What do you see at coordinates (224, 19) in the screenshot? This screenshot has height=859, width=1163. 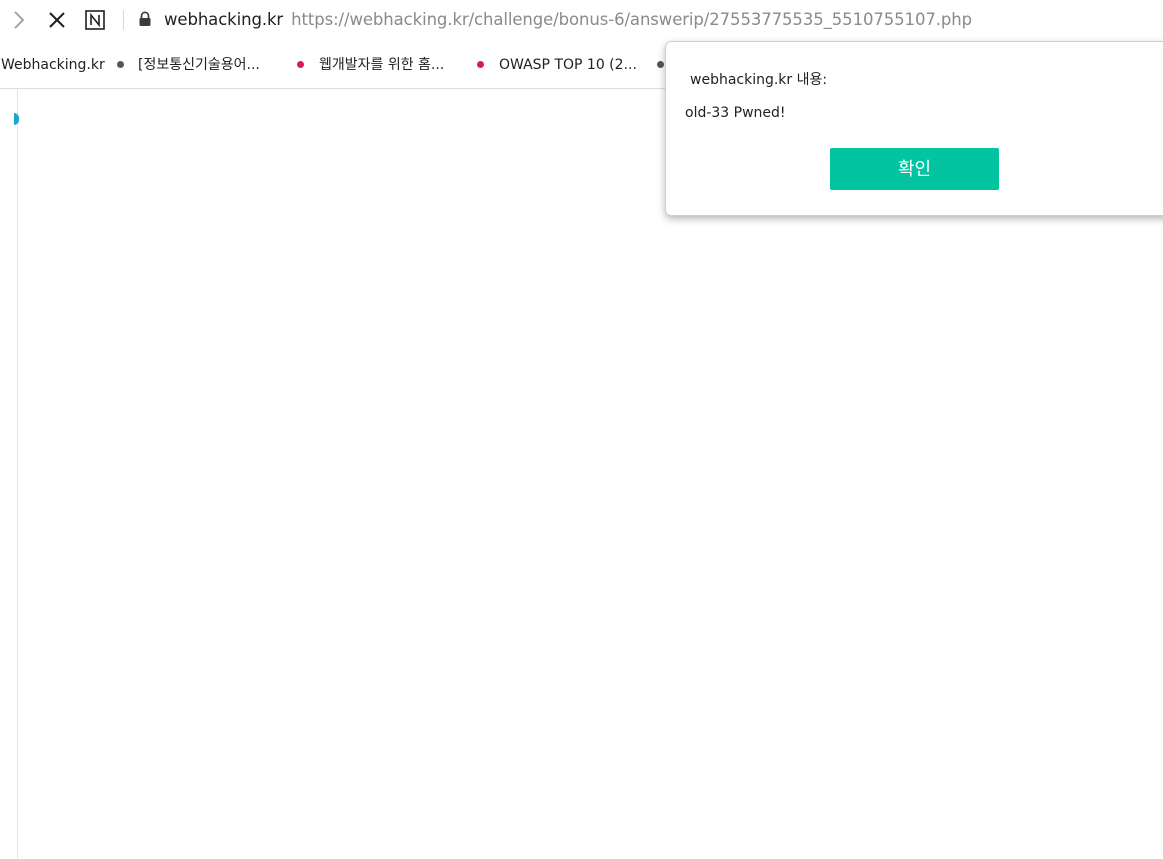 I see `url-host: webhacking.kr` at bounding box center [224, 19].